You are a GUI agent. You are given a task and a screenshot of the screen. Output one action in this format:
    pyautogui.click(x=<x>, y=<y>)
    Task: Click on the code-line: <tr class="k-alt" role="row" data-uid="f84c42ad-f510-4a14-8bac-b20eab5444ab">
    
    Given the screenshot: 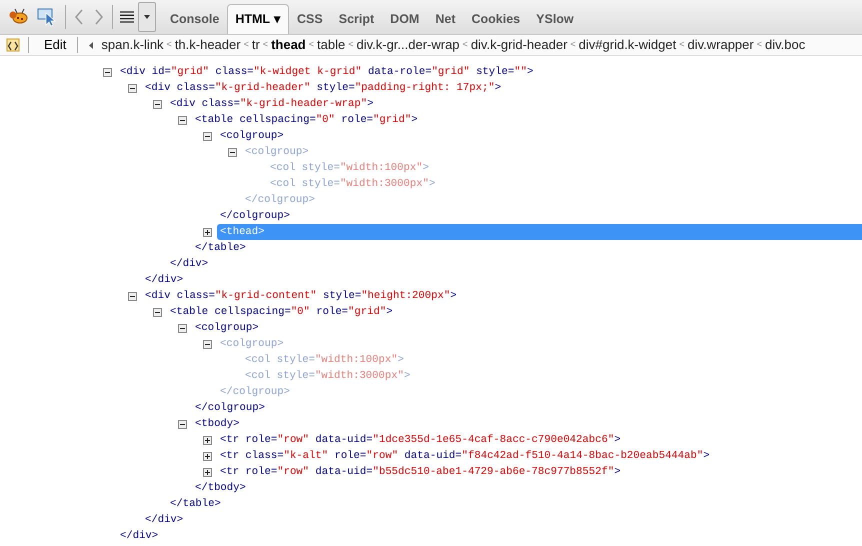 What is the action you would take?
    pyautogui.click(x=465, y=456)
    